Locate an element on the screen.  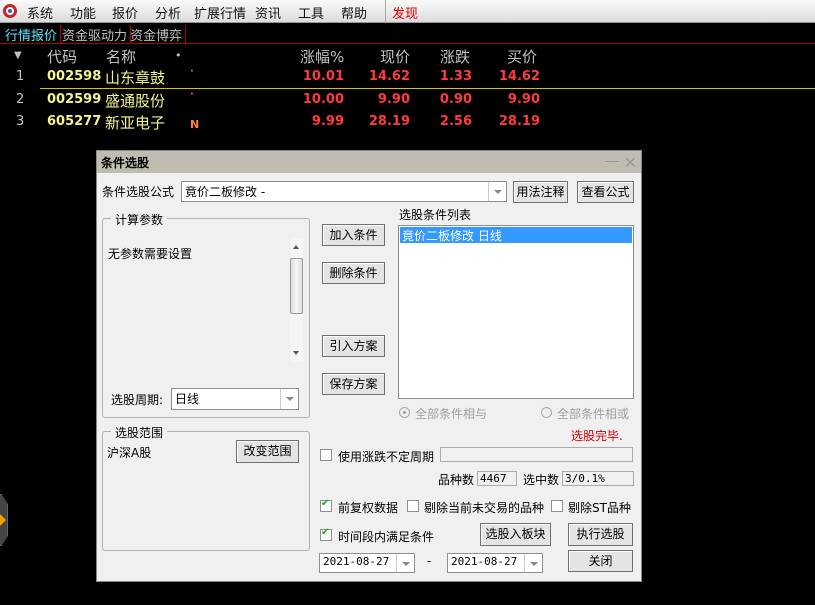
header-pct: 涨幅% is located at coordinates (322, 56).